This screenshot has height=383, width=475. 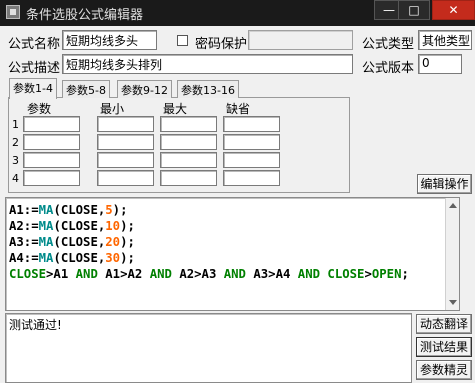 What do you see at coordinates (72, 242) in the screenshot?
I see `code-line: A3:=MA(CLOSE,20);` at bounding box center [72, 242].